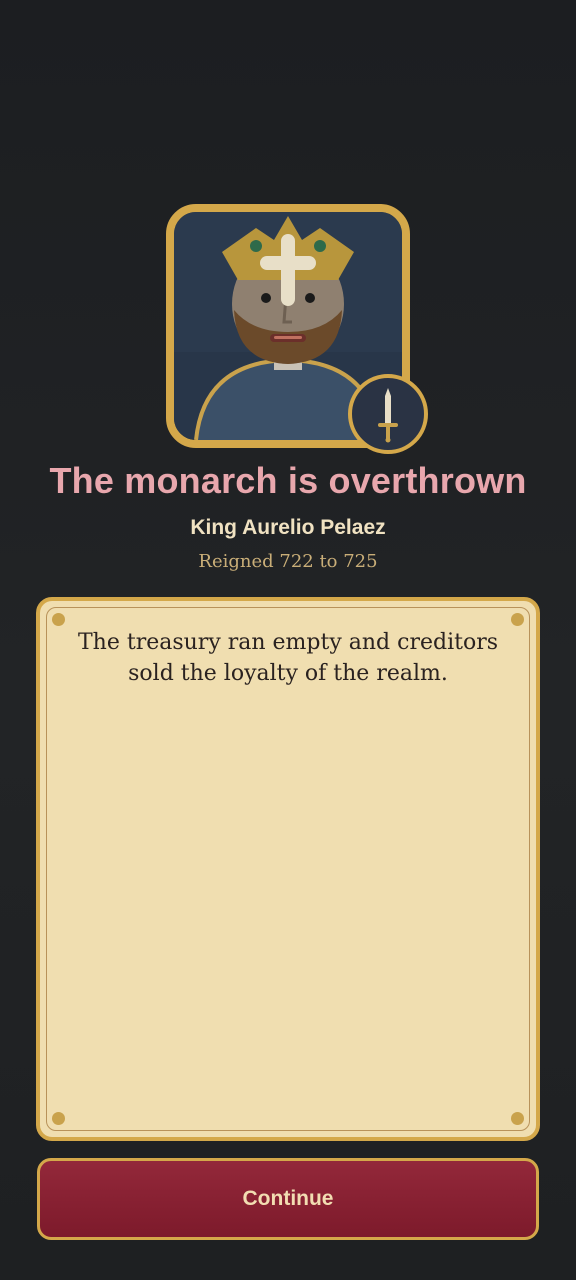 The width and height of the screenshot is (576, 1280). I want to click on reign-period: Reigned 722 to 725, so click(288, 561).